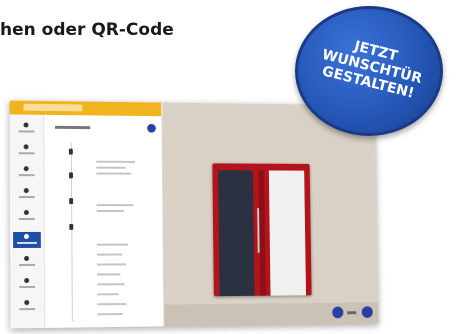 Image resolution: width=469 pixels, height=334 pixels. What do you see at coordinates (73, 127) in the screenshot?
I see `panel-header-label` at bounding box center [73, 127].